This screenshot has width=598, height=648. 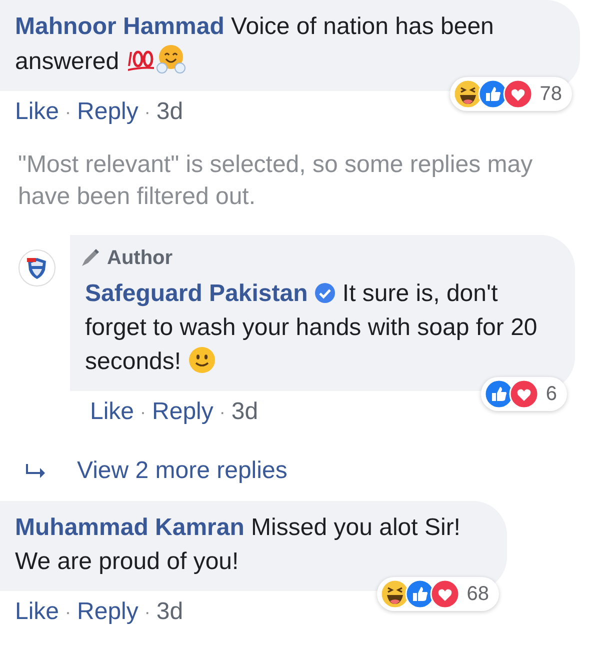 I want to click on smiling-face-icon, so click(x=202, y=360).